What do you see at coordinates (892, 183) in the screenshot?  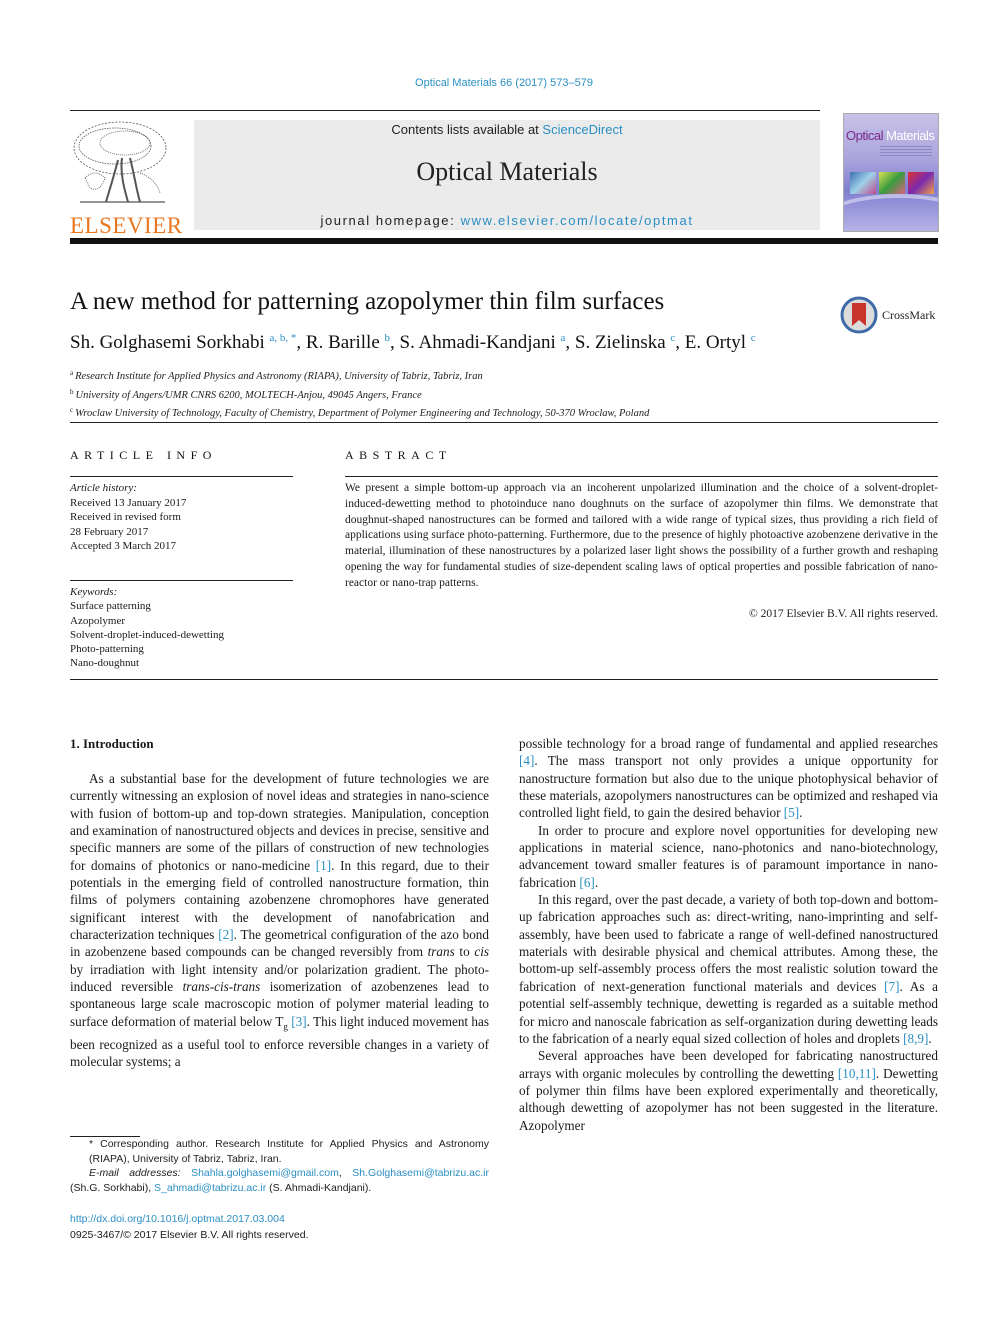 I see `cover-images` at bounding box center [892, 183].